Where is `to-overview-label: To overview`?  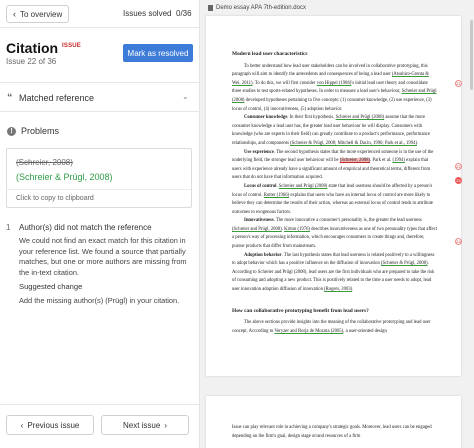 to-overview-label: To overview is located at coordinates (41, 14).